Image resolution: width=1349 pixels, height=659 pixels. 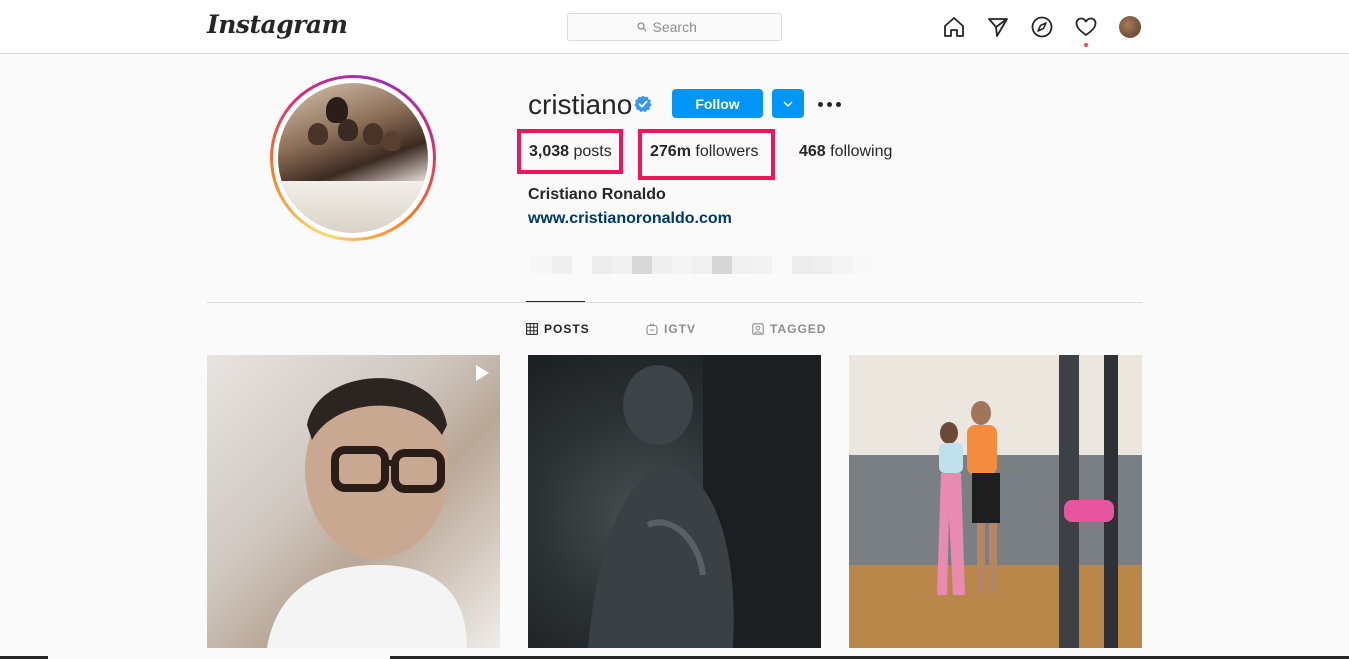 What do you see at coordinates (277, 24) in the screenshot?
I see `instagram-logo: Instagram` at bounding box center [277, 24].